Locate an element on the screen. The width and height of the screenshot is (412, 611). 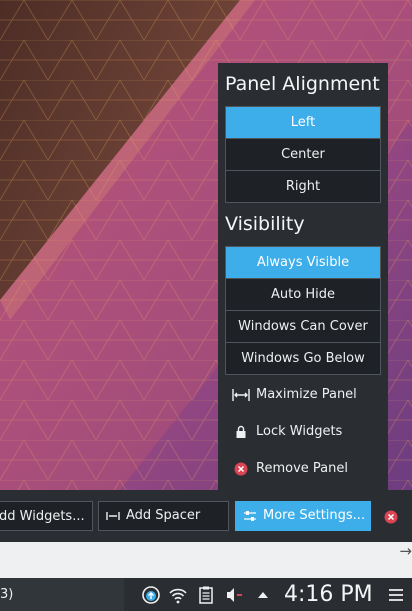
volume-muted-icon is located at coordinates (234, 595).